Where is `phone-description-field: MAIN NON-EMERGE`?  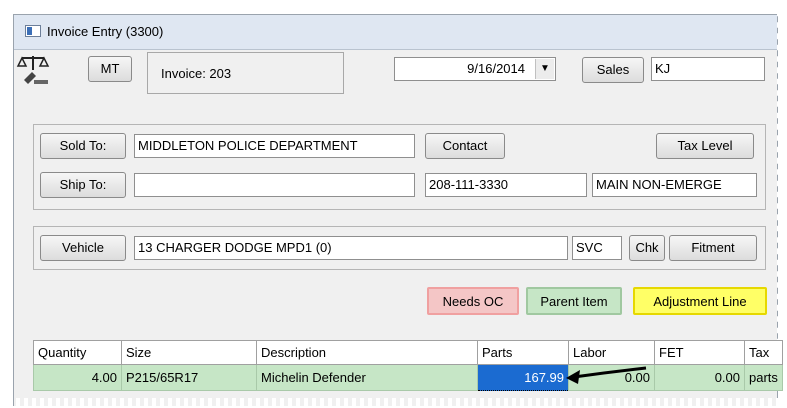
phone-description-field: MAIN NON-EMERGE is located at coordinates (674, 185).